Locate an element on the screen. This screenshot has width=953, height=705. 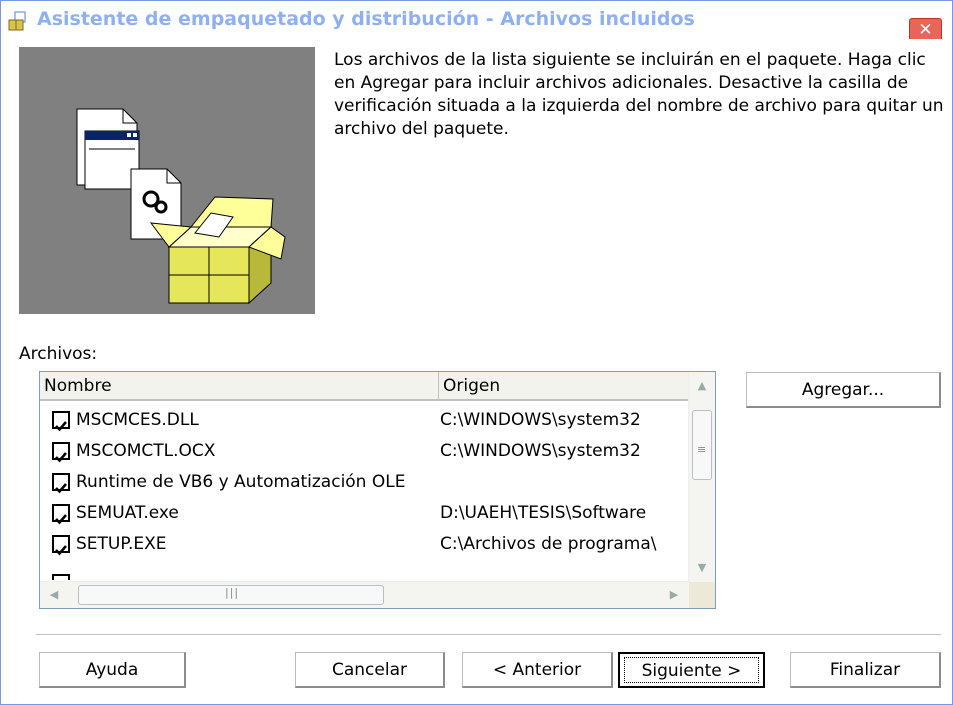
cancel-button: Cancelar is located at coordinates (370, 670).